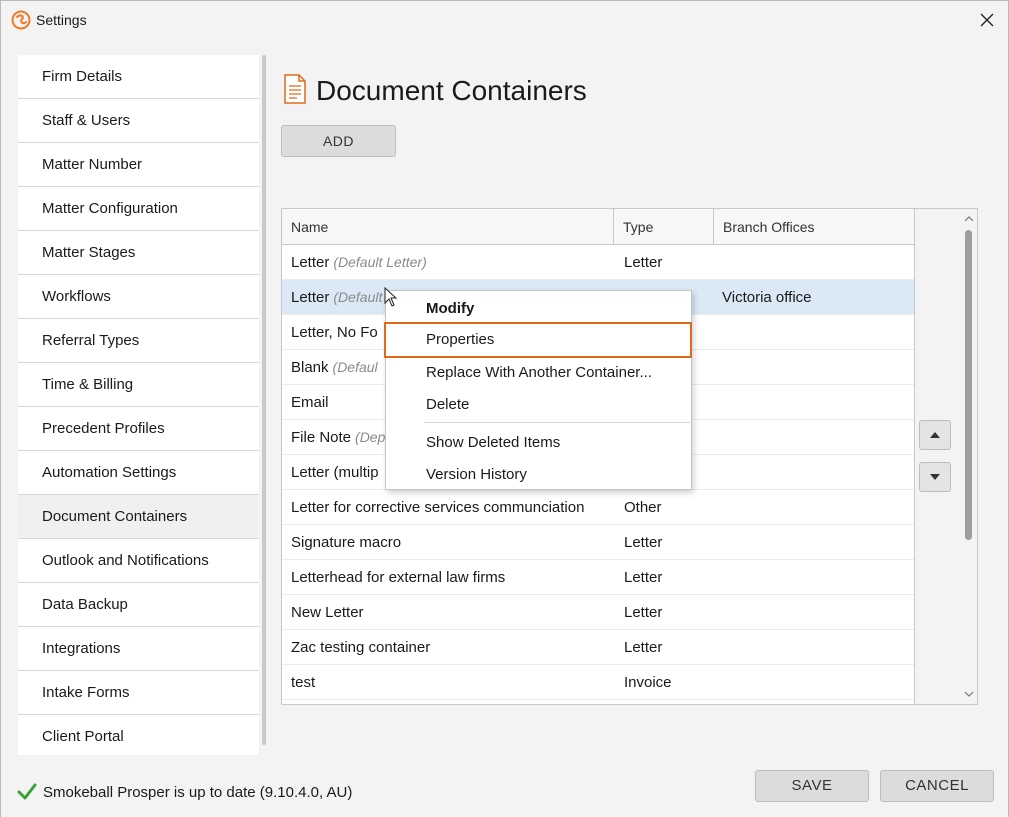  I want to click on sidebar-item-referral-types: Referral Types, so click(138, 341).